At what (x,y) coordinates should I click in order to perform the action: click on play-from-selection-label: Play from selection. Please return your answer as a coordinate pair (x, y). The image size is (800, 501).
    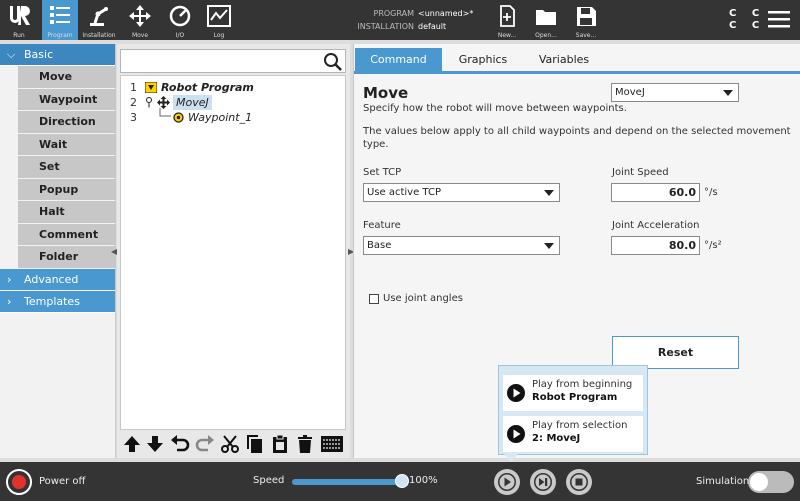
    Looking at the image, I should click on (580, 425).